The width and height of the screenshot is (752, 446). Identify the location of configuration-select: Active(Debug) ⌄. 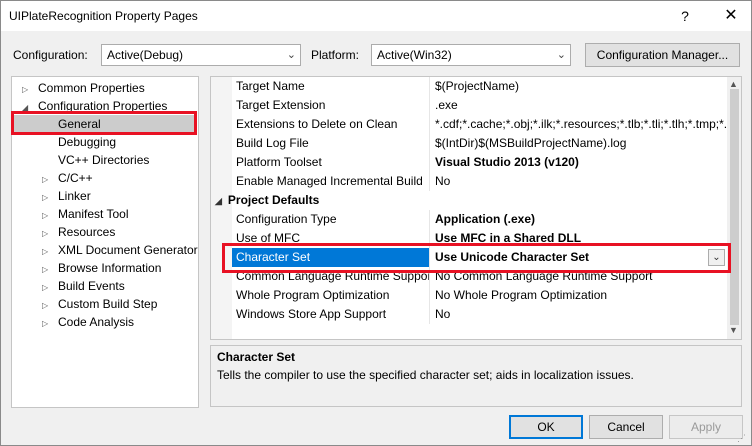
(201, 55).